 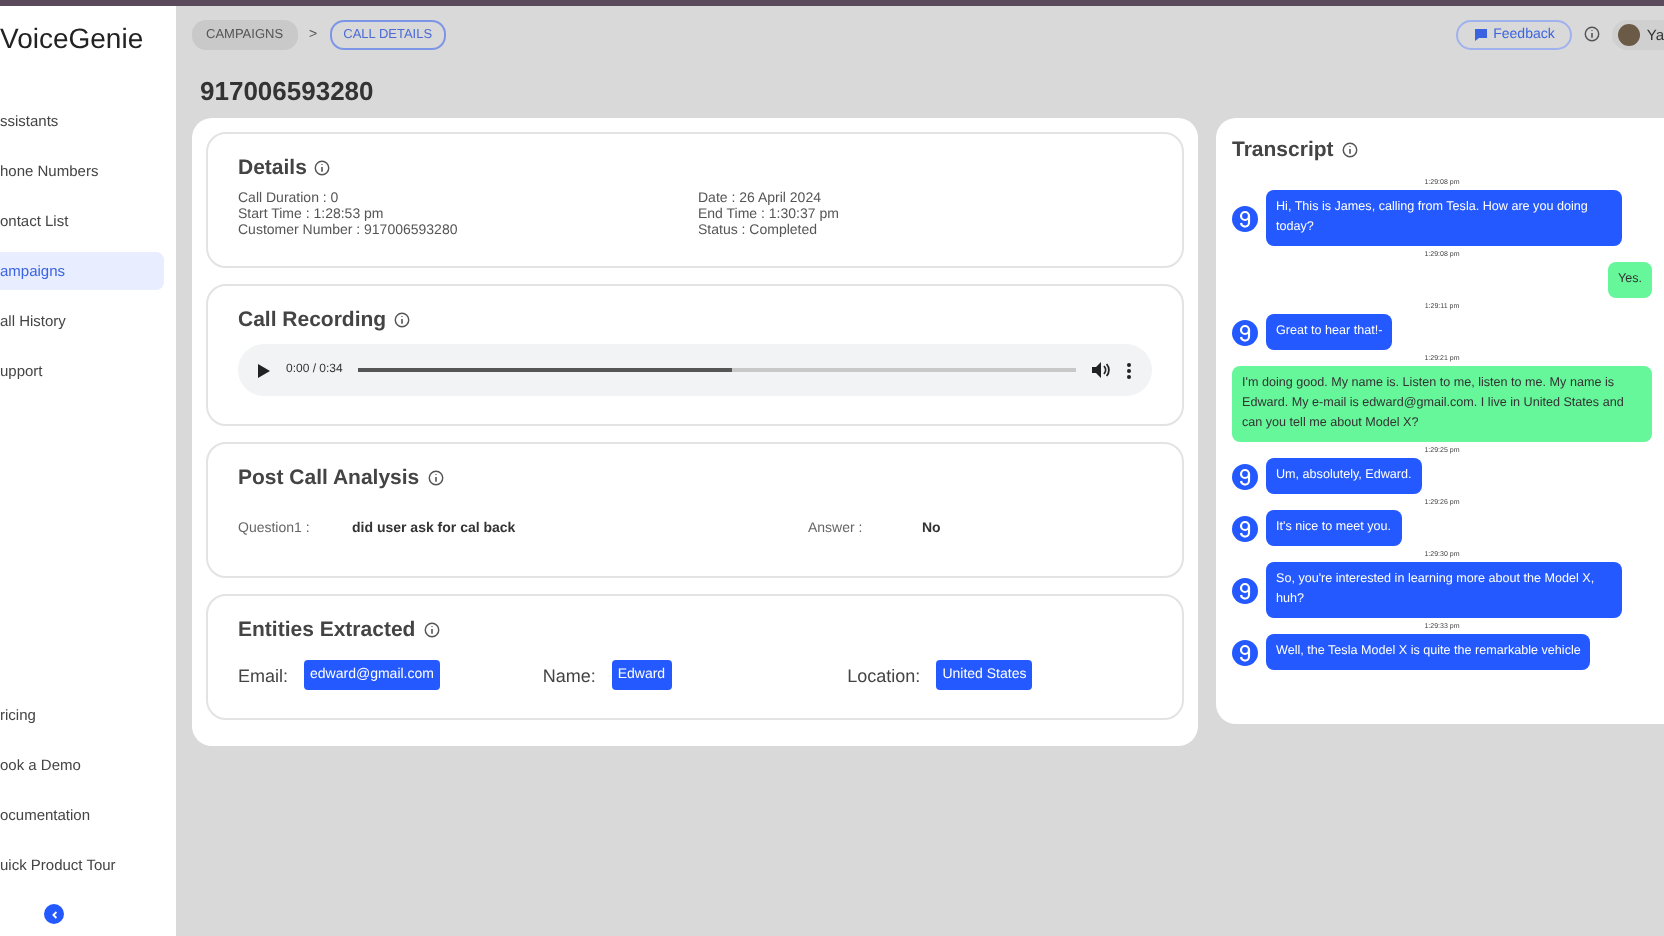 What do you see at coordinates (329, 478) in the screenshot?
I see `section-title: Post Call Analysis` at bounding box center [329, 478].